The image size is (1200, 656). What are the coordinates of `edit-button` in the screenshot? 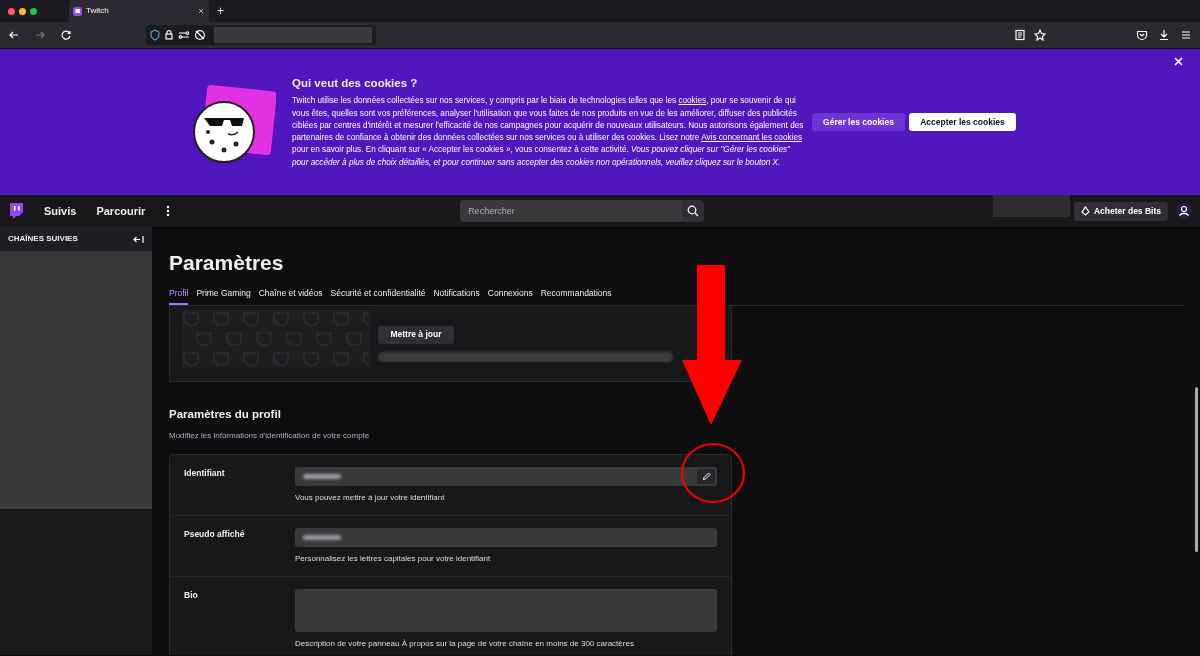 It's located at (706, 476).